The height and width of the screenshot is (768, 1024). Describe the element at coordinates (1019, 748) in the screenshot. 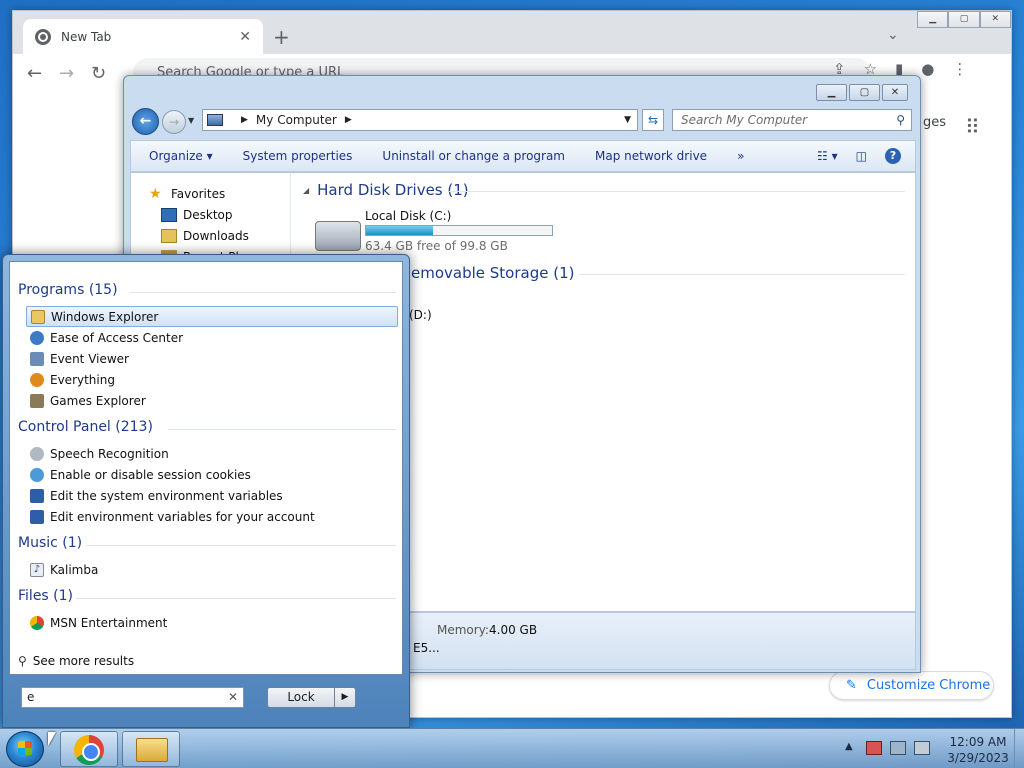

I see `show-desktop-button` at that location.